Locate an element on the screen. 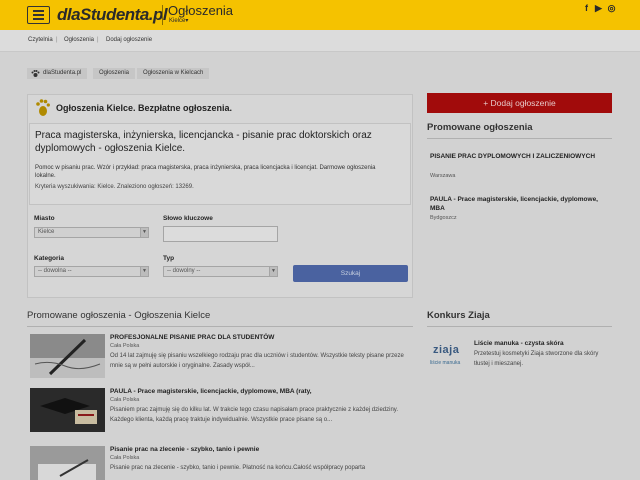 The height and width of the screenshot is (480, 640). nav-dodaj-ogloszenie: Dodaj ogłoszenie is located at coordinates (129, 40).